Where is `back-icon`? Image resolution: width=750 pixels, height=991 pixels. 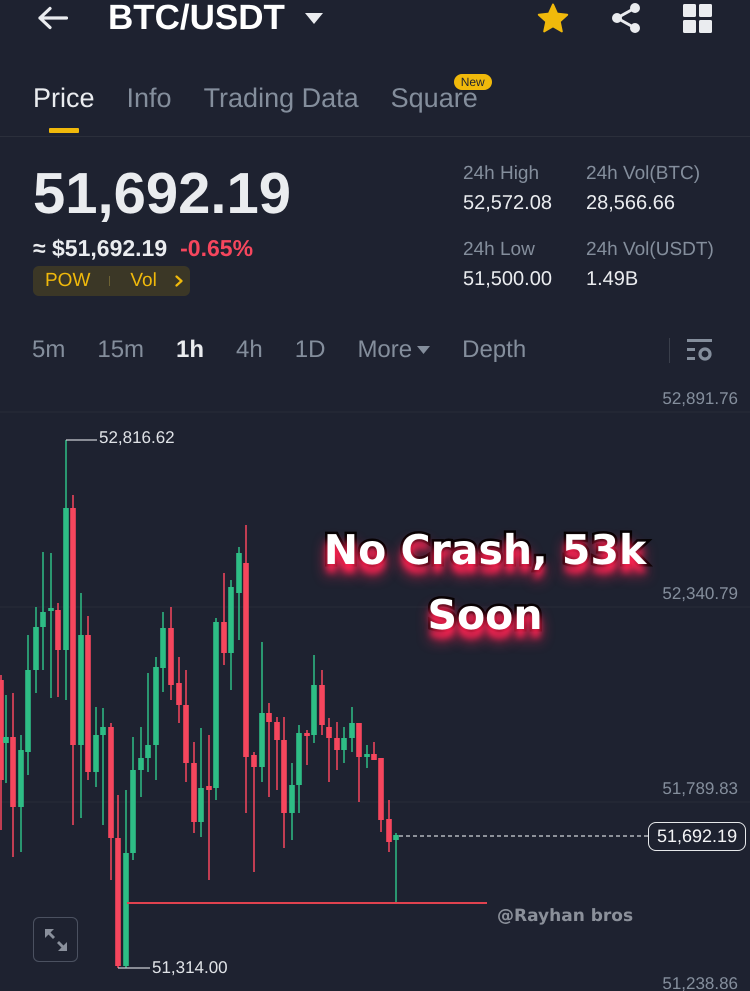 back-icon is located at coordinates (52, 18).